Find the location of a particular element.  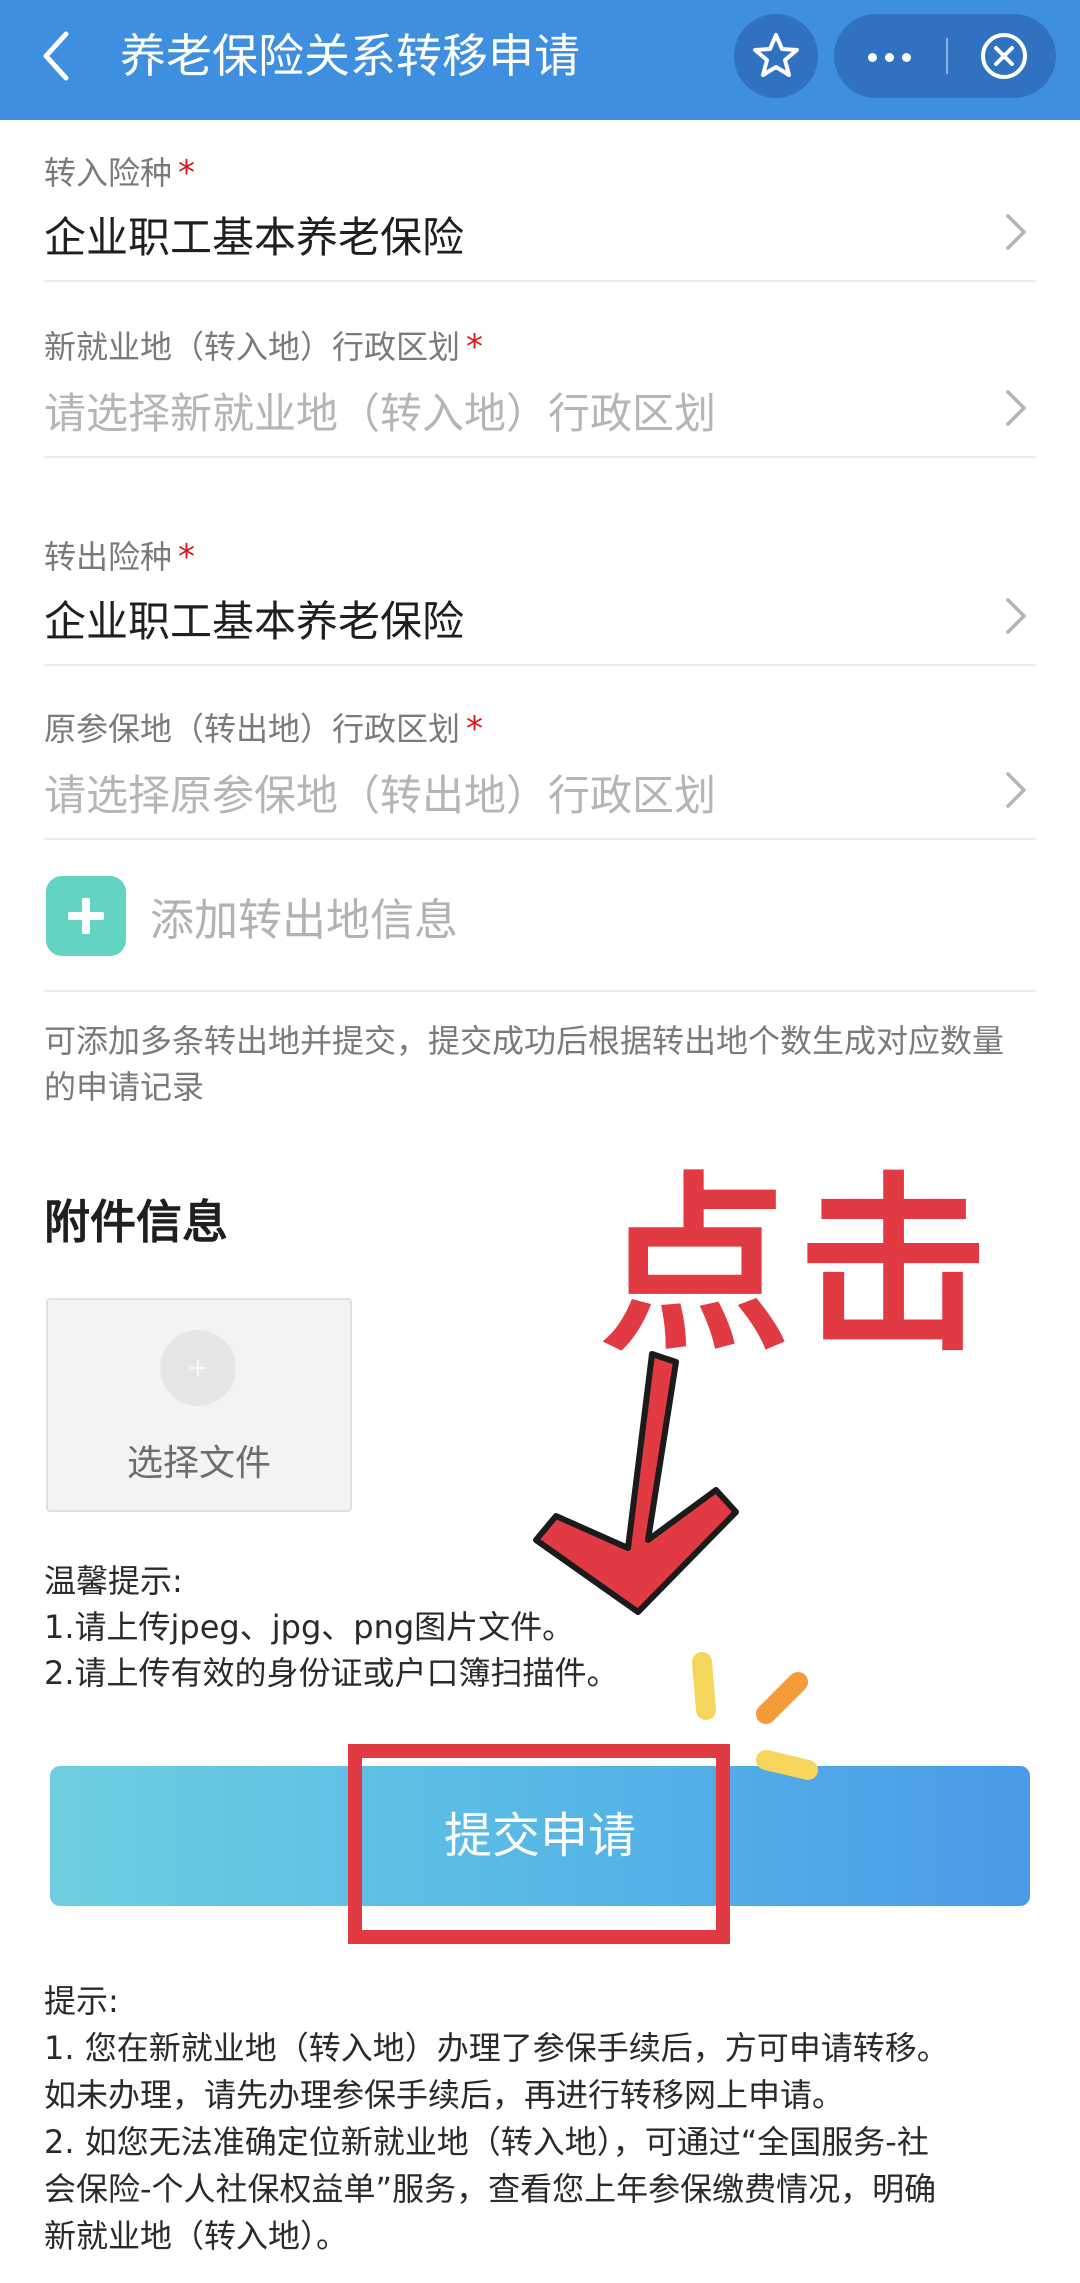

close-button is located at coordinates (1005, 56).